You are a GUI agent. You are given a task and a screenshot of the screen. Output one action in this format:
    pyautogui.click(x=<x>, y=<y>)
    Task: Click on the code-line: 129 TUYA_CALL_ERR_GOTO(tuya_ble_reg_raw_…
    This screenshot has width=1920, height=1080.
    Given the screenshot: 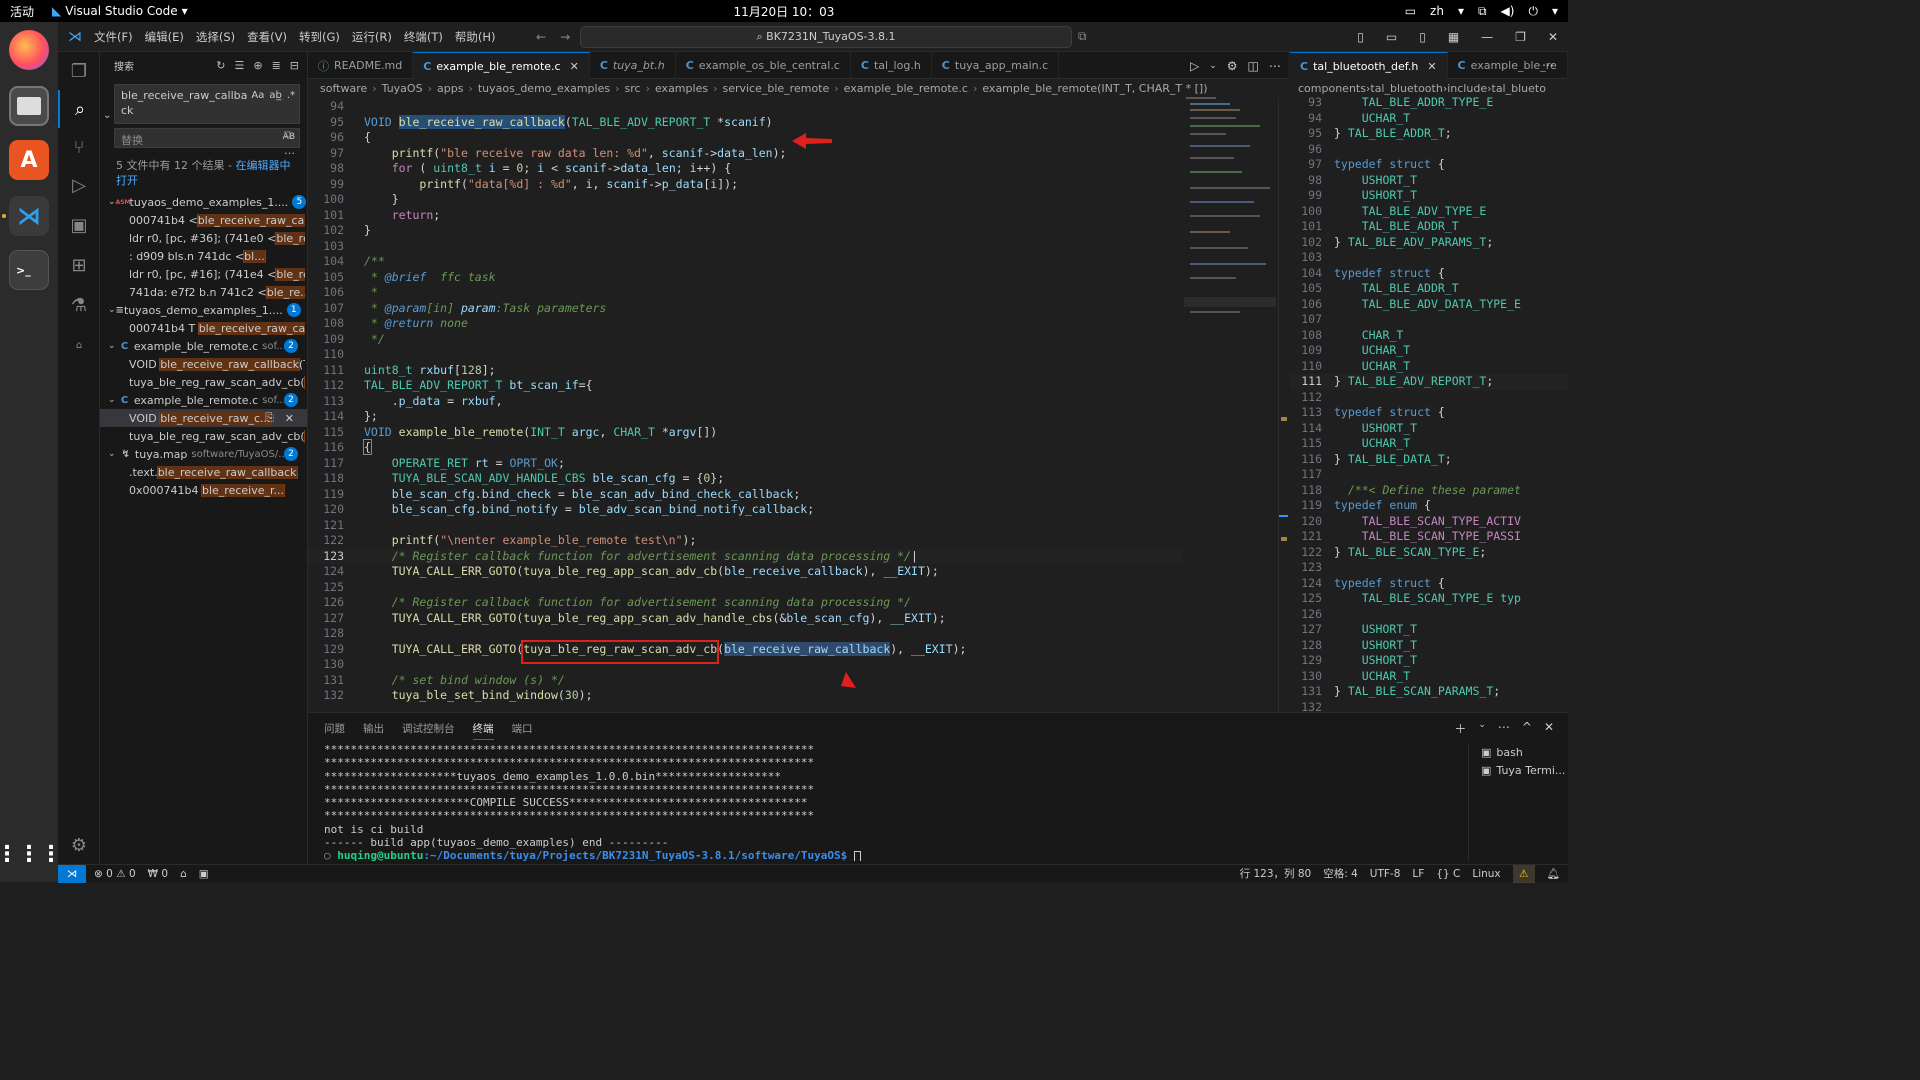 What is the action you would take?
    pyautogui.click(x=793, y=649)
    